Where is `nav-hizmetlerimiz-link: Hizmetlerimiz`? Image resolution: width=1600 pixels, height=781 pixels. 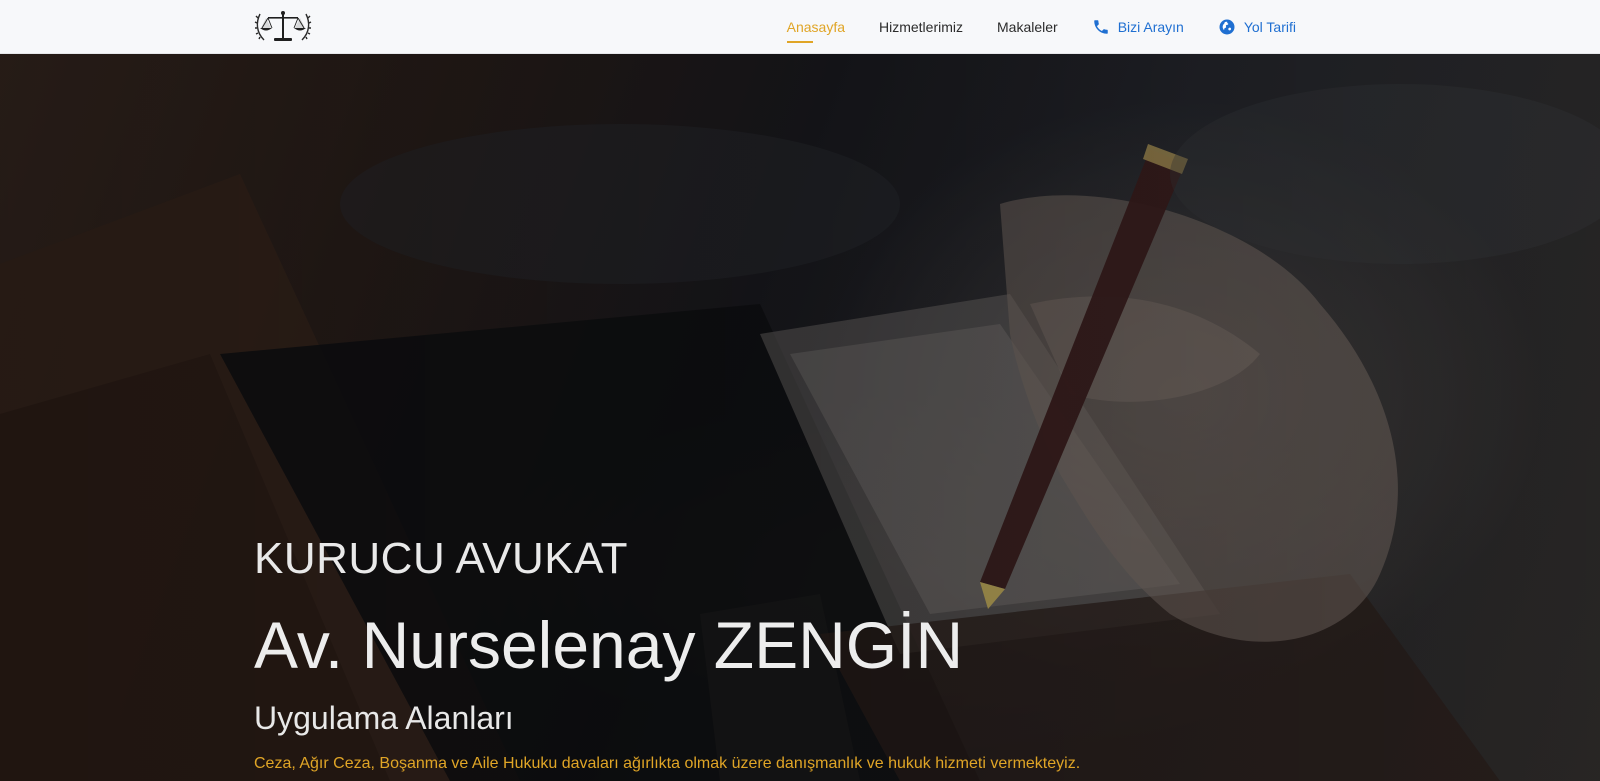 nav-hizmetlerimiz-link: Hizmetlerimiz is located at coordinates (921, 27).